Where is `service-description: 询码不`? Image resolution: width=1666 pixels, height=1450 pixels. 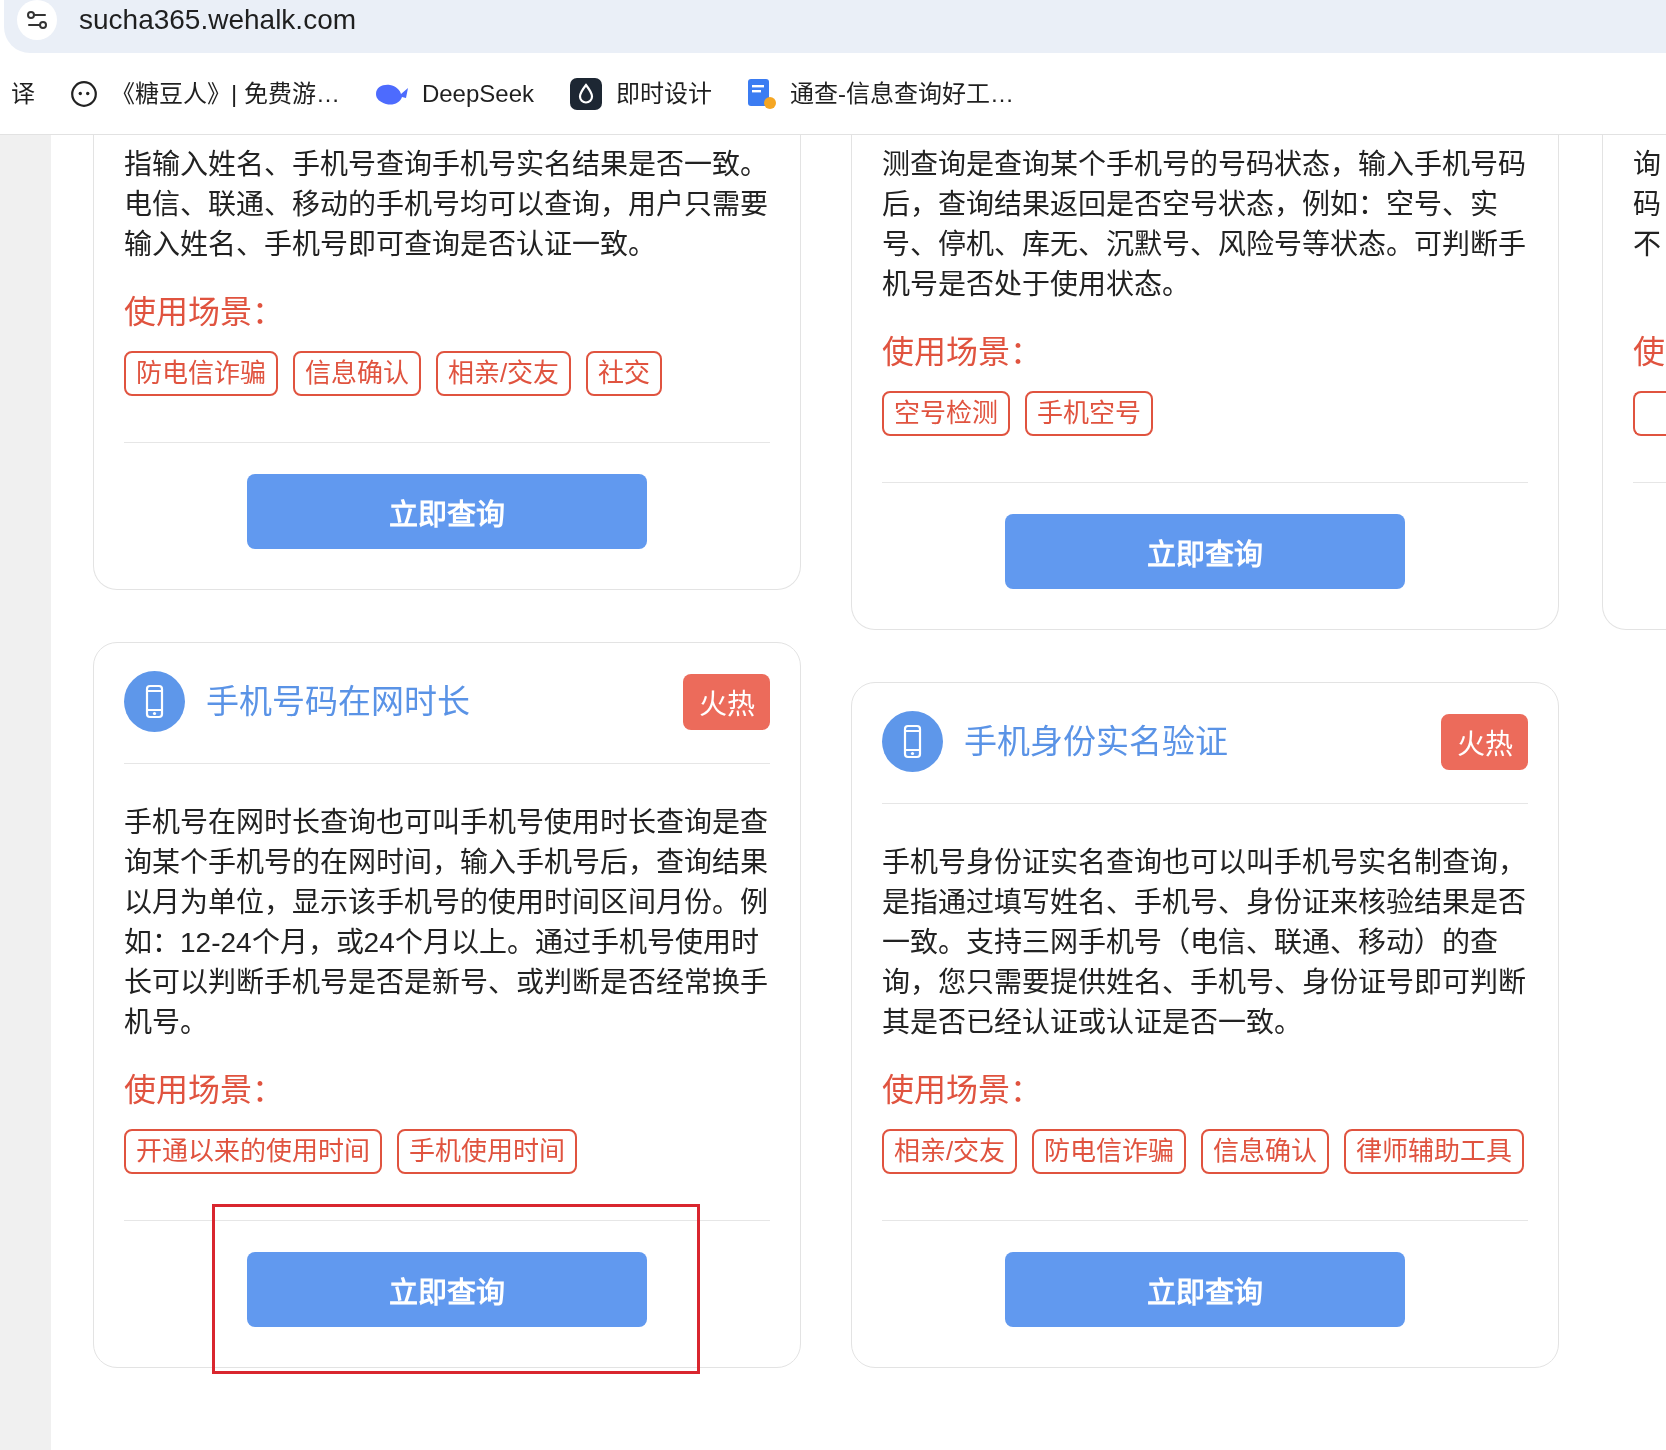
service-description: 询码不 is located at coordinates (1647, 205).